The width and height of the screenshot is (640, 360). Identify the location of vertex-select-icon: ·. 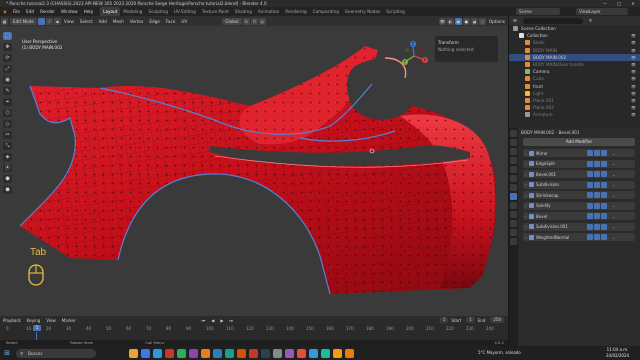
(41, 21).